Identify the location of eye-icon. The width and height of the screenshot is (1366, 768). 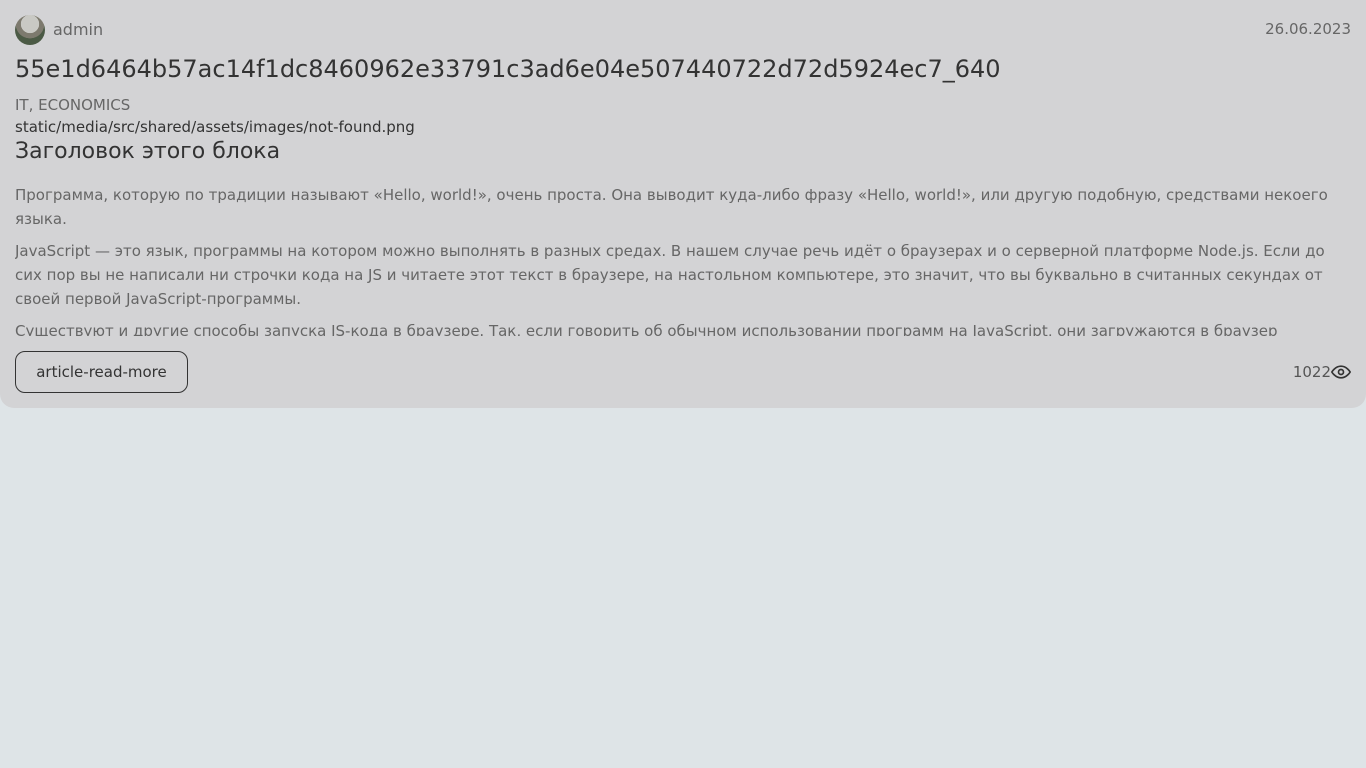
(1341, 372).